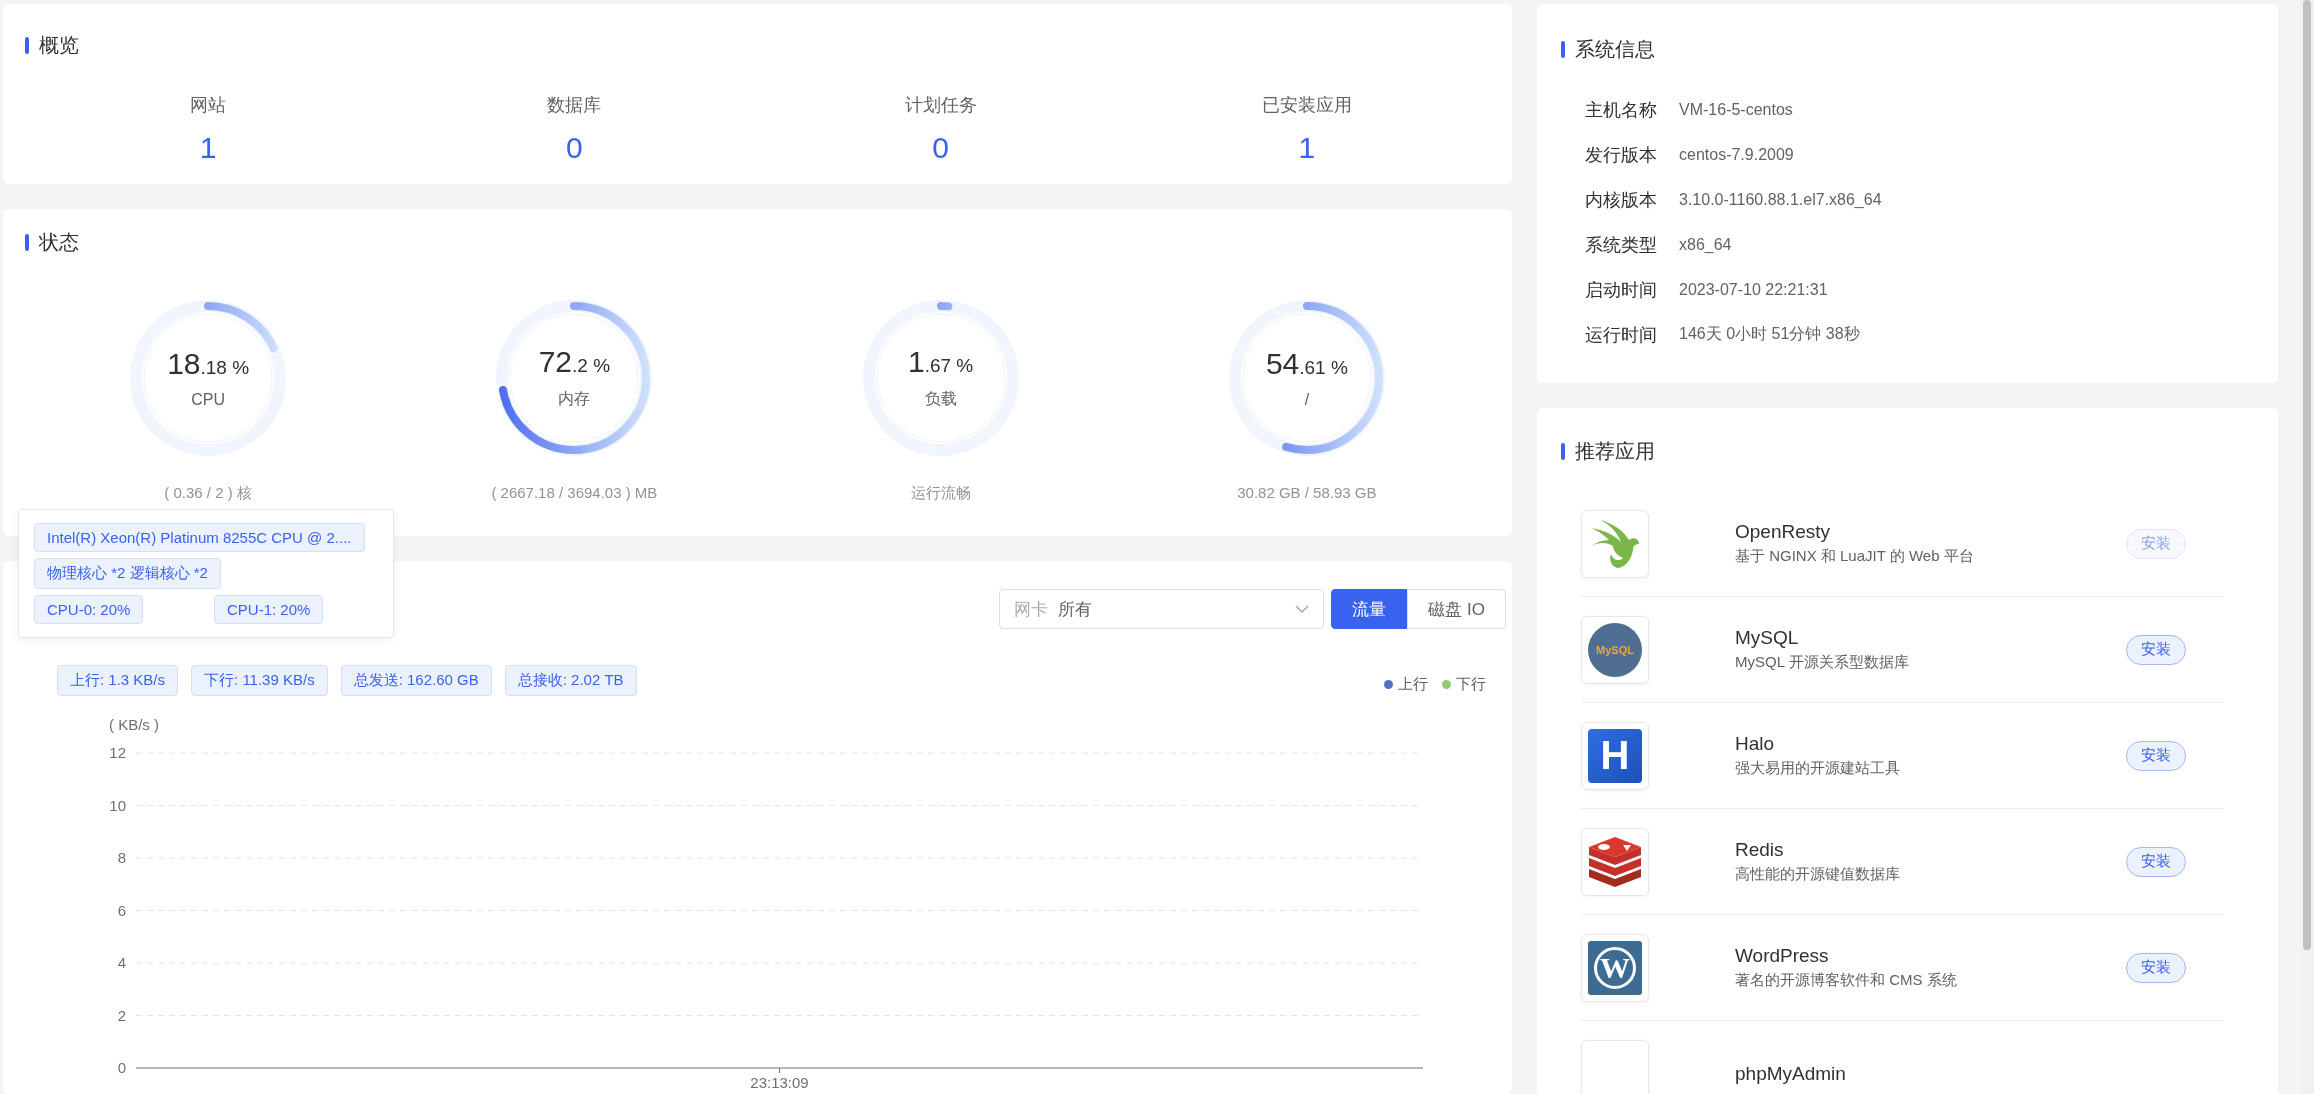 The height and width of the screenshot is (1094, 2314). What do you see at coordinates (1760, 850) in the screenshot?
I see `app-name: Redis` at bounding box center [1760, 850].